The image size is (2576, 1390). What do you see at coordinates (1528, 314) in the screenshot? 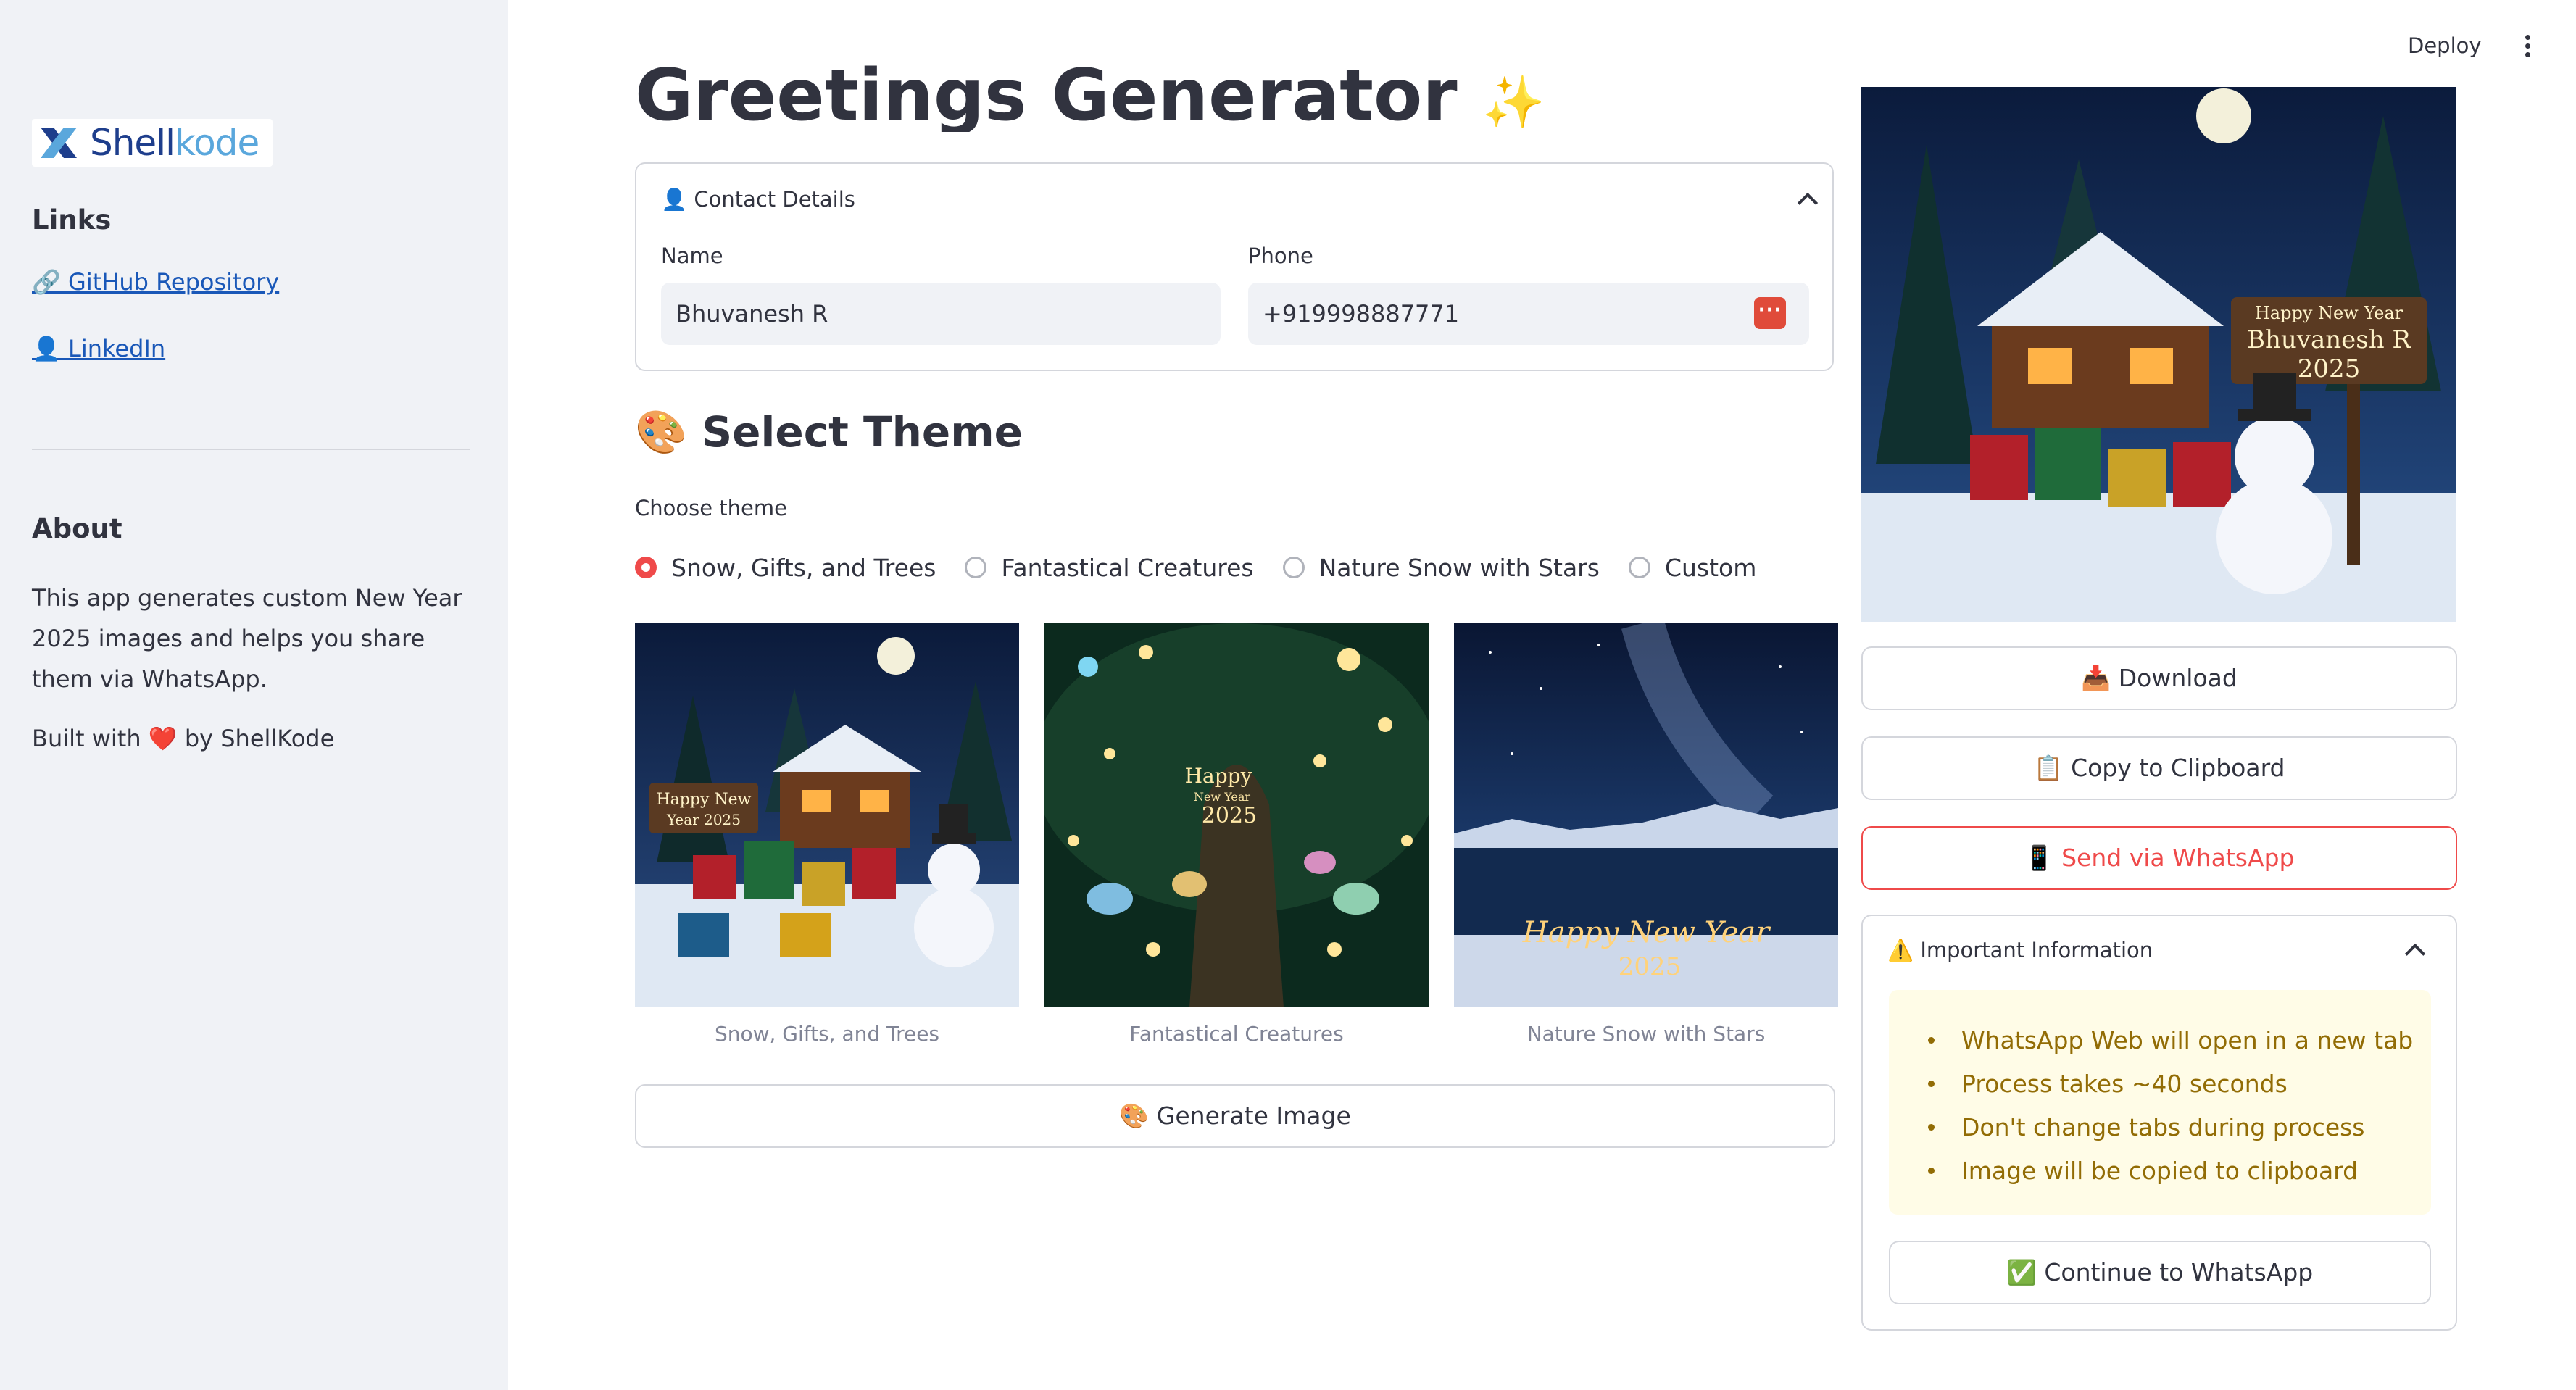
I see `phone-input: +919998887771` at bounding box center [1528, 314].